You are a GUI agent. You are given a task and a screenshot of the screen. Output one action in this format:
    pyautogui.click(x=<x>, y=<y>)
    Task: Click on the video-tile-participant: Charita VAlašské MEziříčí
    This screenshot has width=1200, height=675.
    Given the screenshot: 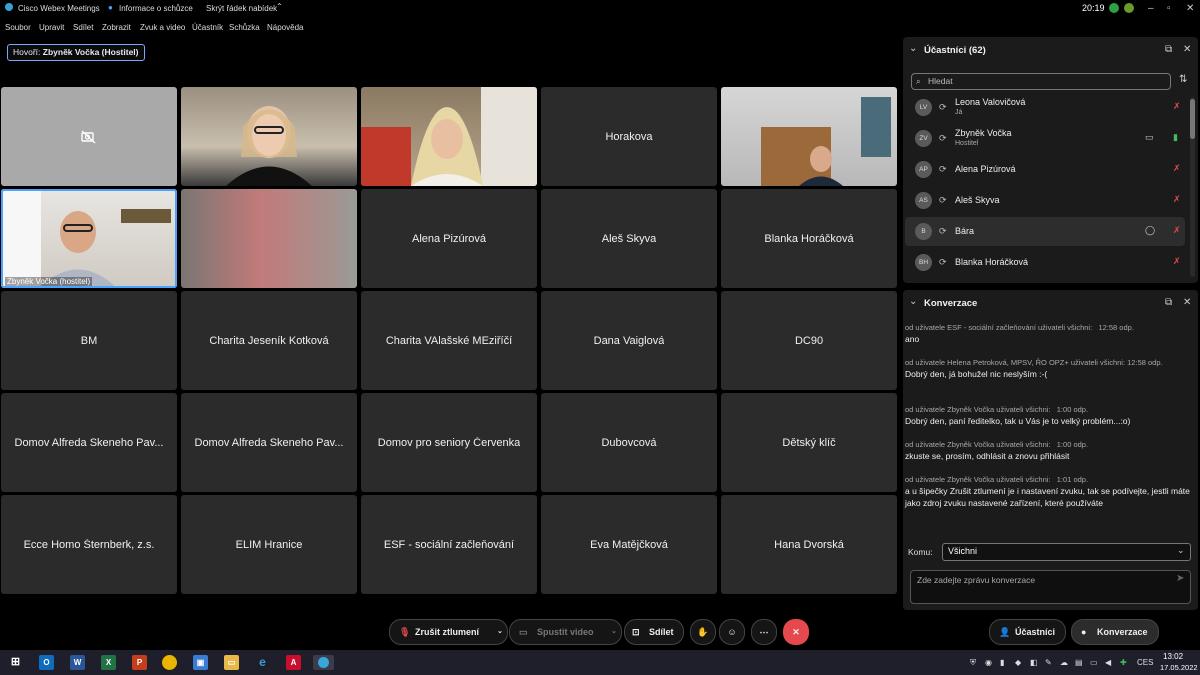 What is the action you would take?
    pyautogui.click(x=449, y=340)
    